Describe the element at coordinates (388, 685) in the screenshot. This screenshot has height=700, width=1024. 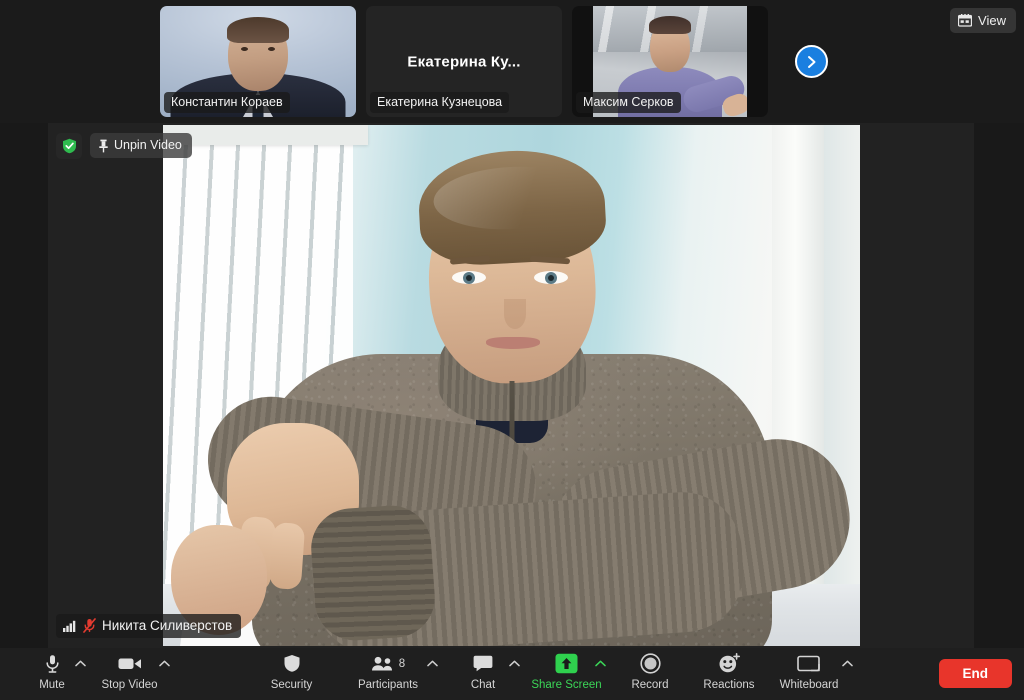
I see `participants-label: Participants` at that location.